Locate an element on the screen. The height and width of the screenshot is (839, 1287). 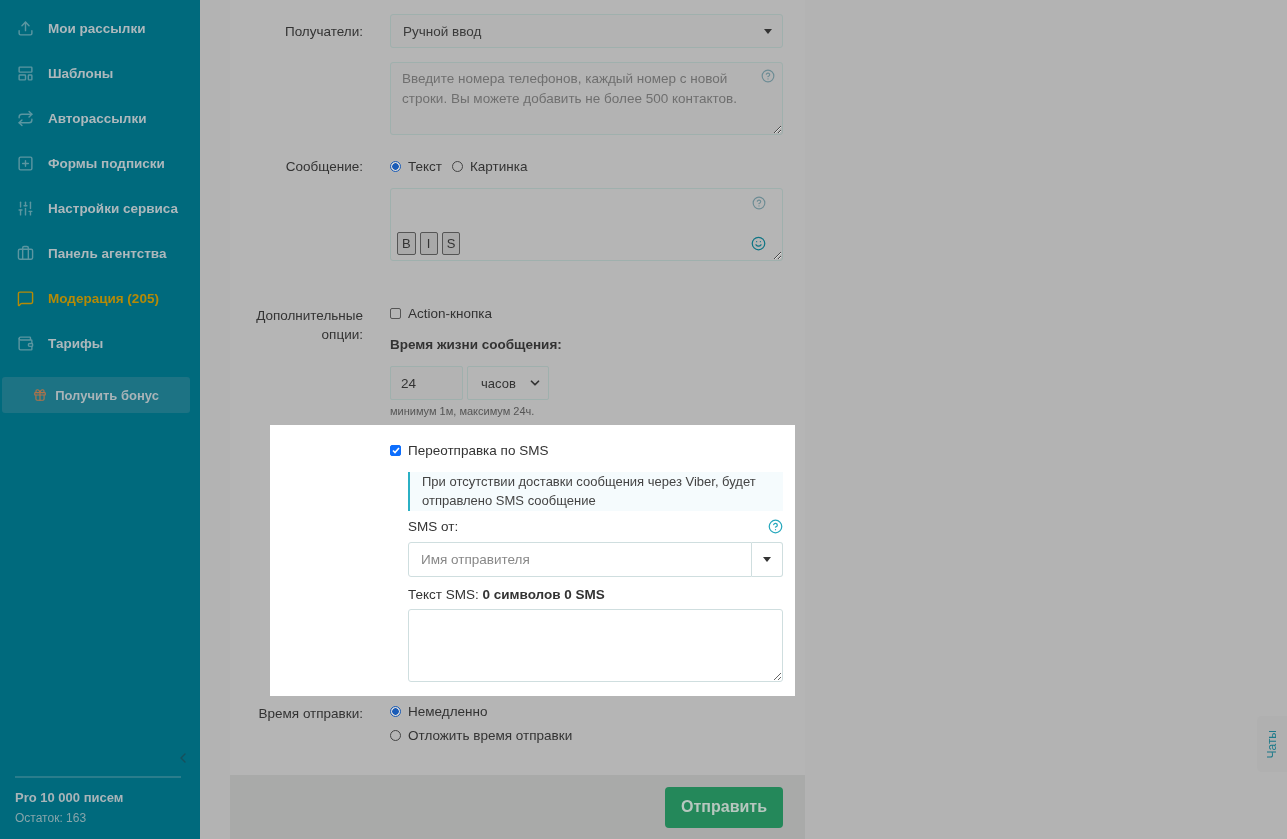
lifetime-input: 24 is located at coordinates (426, 383).